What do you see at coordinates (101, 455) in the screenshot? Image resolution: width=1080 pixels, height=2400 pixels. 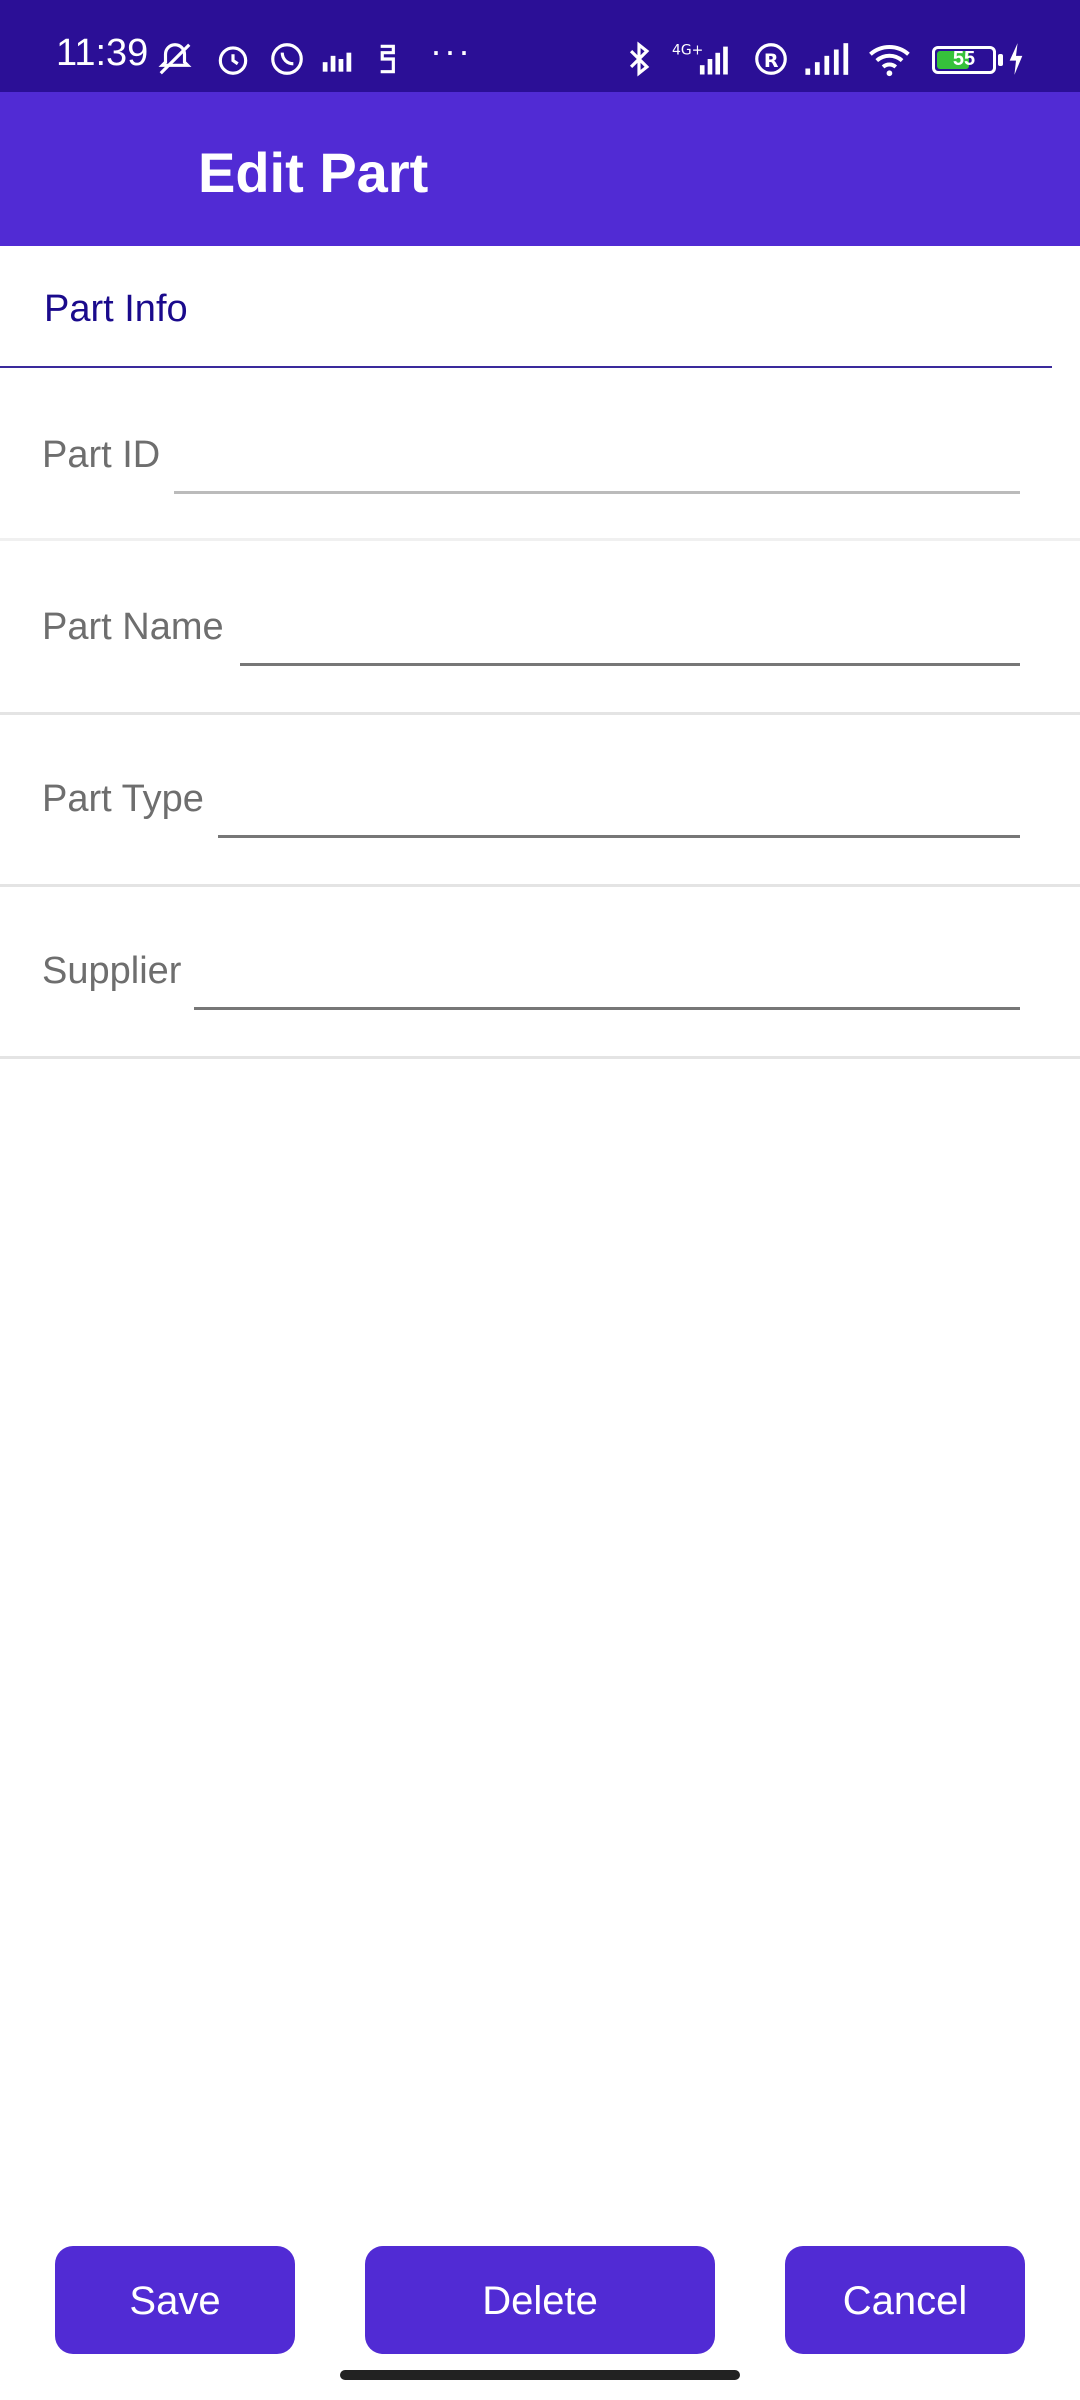 I see `part-id-label: Part ID` at bounding box center [101, 455].